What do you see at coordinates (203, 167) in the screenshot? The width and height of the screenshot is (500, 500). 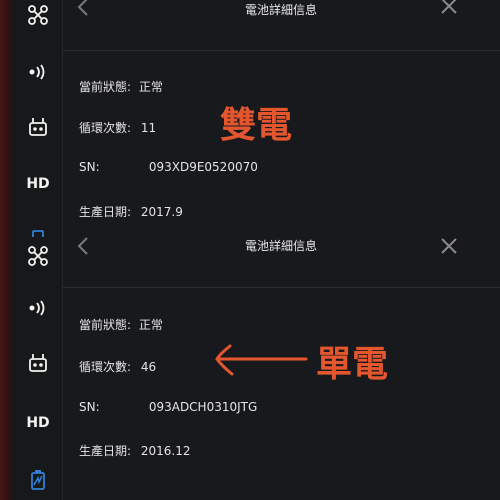 I see `sn-value: 093XD9E0520070` at bounding box center [203, 167].